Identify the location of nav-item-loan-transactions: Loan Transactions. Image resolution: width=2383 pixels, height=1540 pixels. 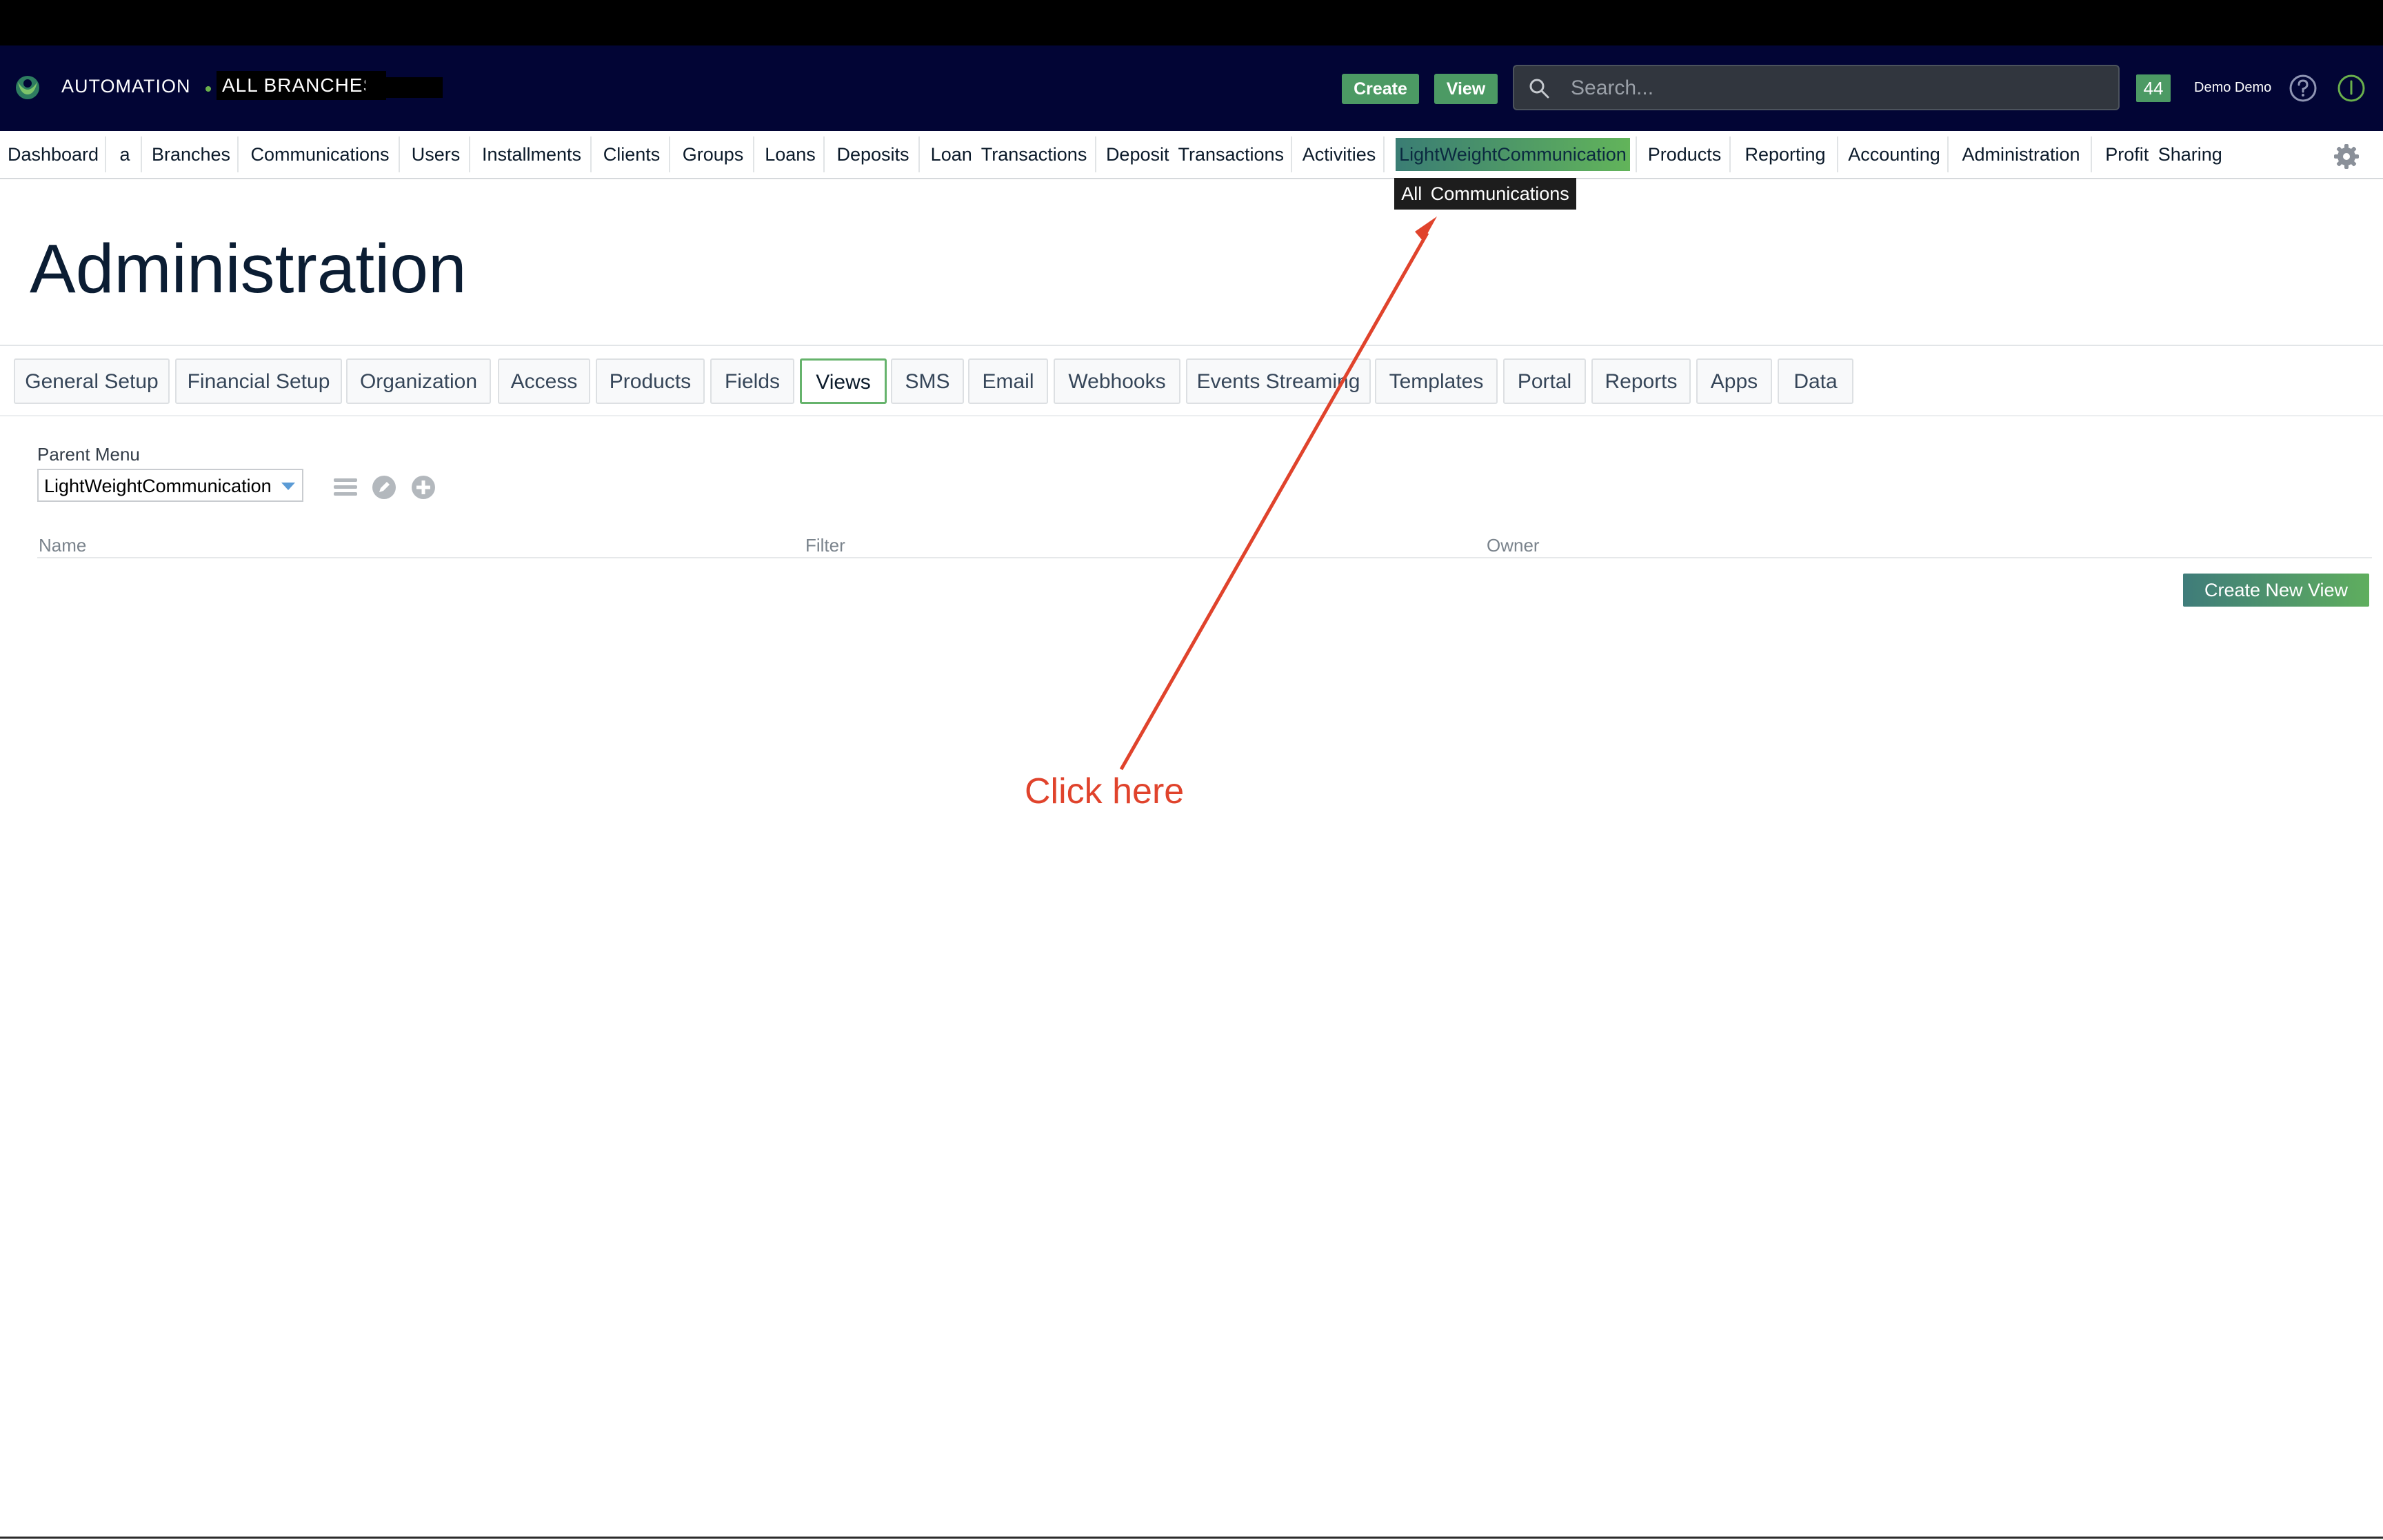
(1008, 155).